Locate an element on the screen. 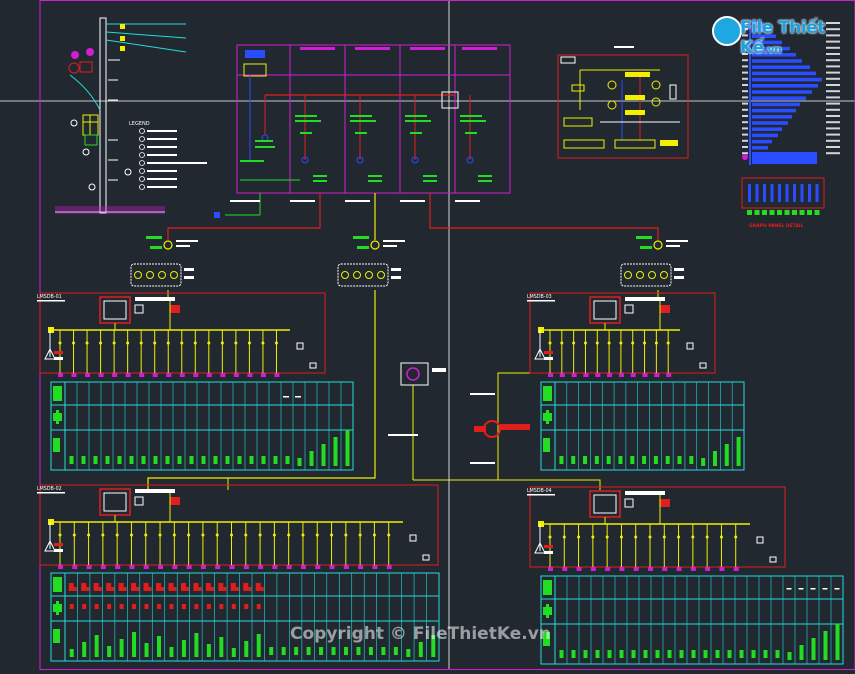 The height and width of the screenshot is (674, 855). board-label-panel-1: LMSDB-01 is located at coordinates (49, 297).